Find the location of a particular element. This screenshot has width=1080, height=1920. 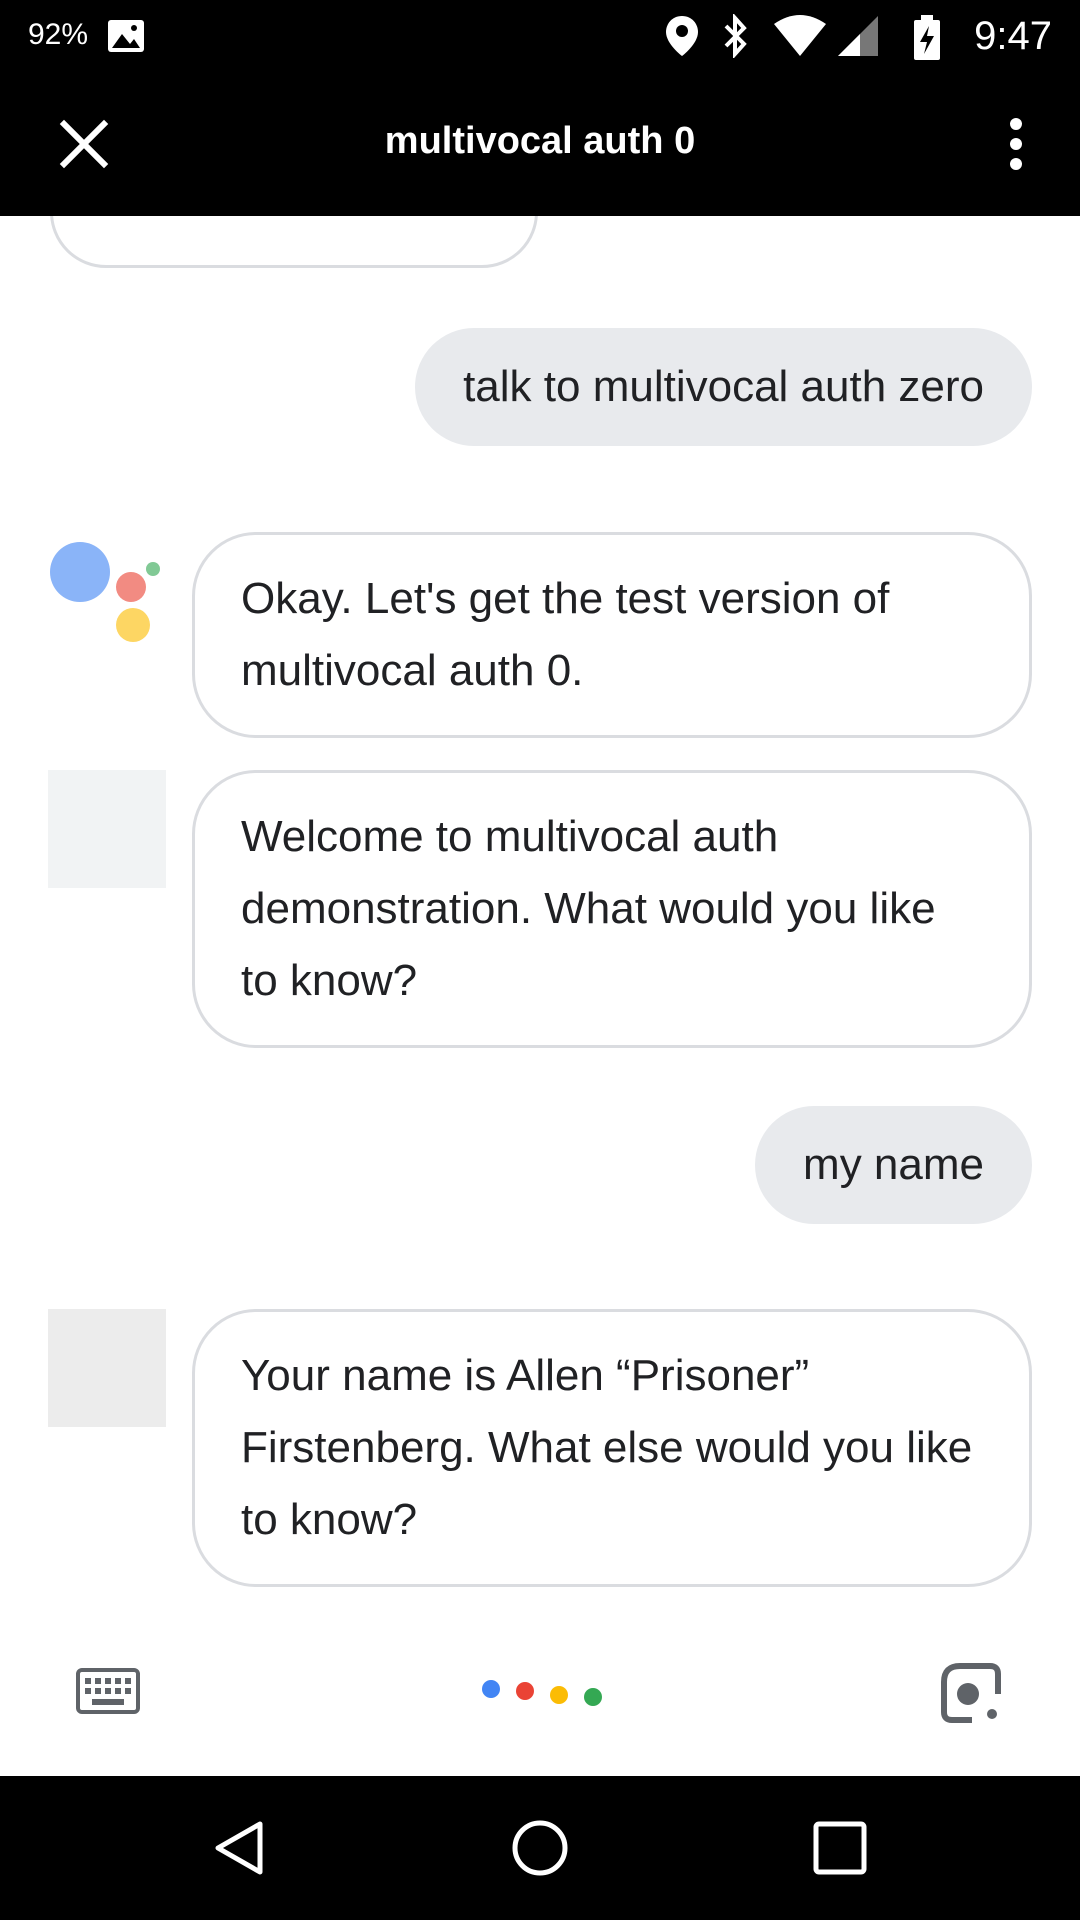

cell-signal-icon is located at coordinates (858, 38).